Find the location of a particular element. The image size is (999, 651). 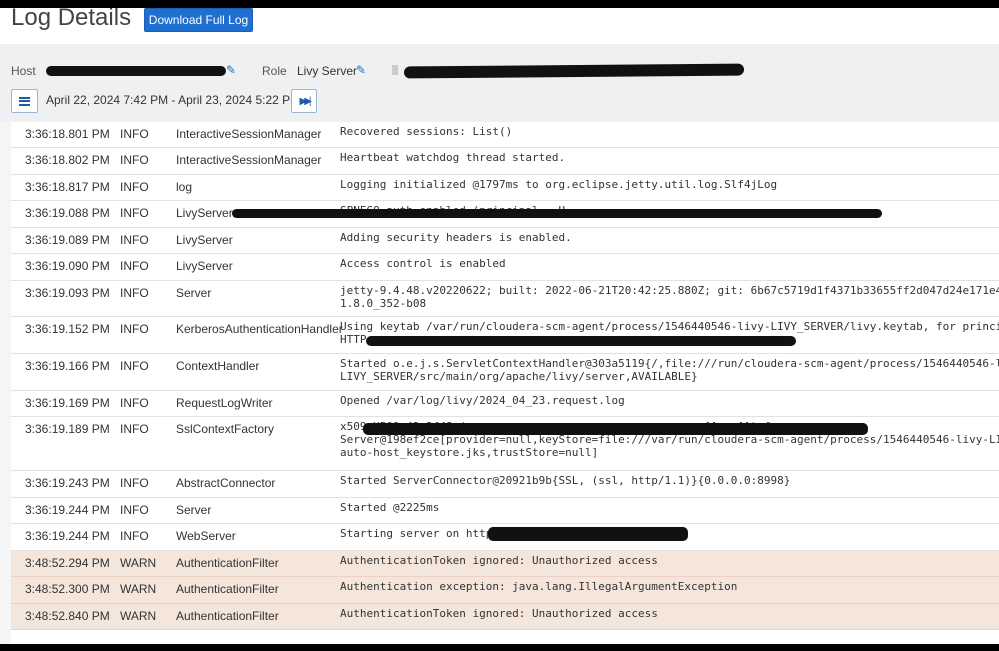

list-view-button is located at coordinates (24, 101).